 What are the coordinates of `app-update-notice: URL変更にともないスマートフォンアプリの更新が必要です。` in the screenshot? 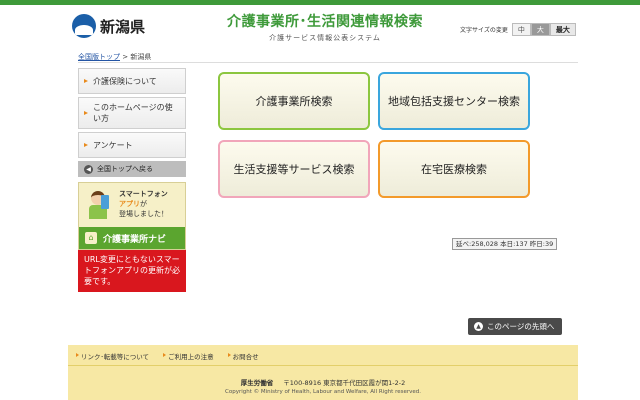 It's located at (132, 271).